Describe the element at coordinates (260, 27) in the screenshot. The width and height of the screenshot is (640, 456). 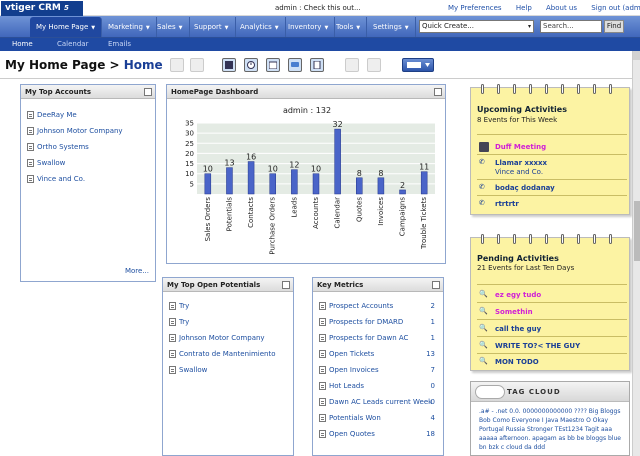
I see `menu-analytics: Analytics ▼` at that location.